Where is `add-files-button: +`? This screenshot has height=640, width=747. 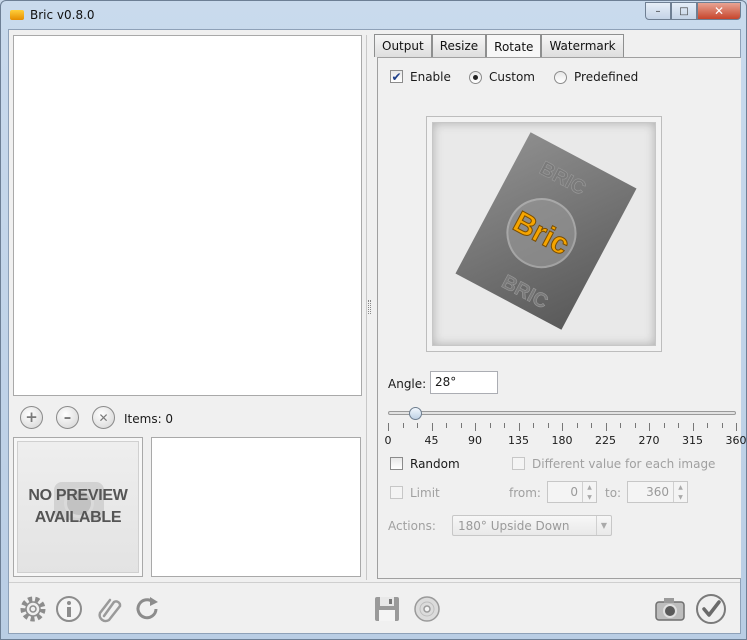
add-files-button: + is located at coordinates (31, 417).